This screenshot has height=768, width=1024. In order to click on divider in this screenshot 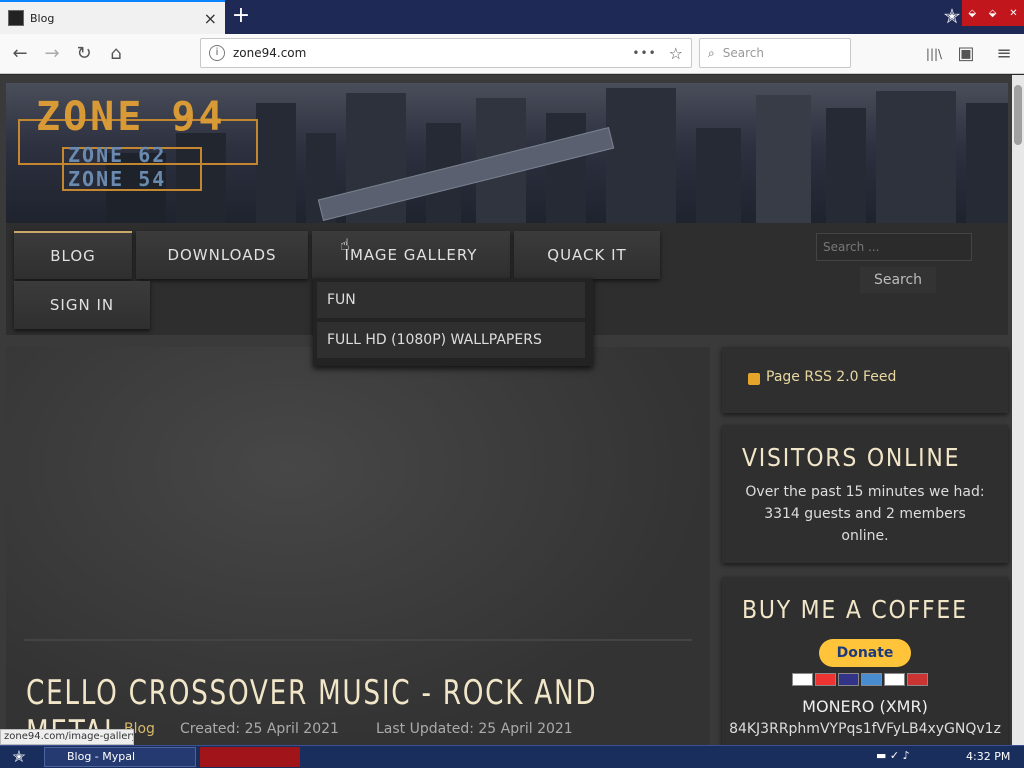, I will do `click(358, 640)`.